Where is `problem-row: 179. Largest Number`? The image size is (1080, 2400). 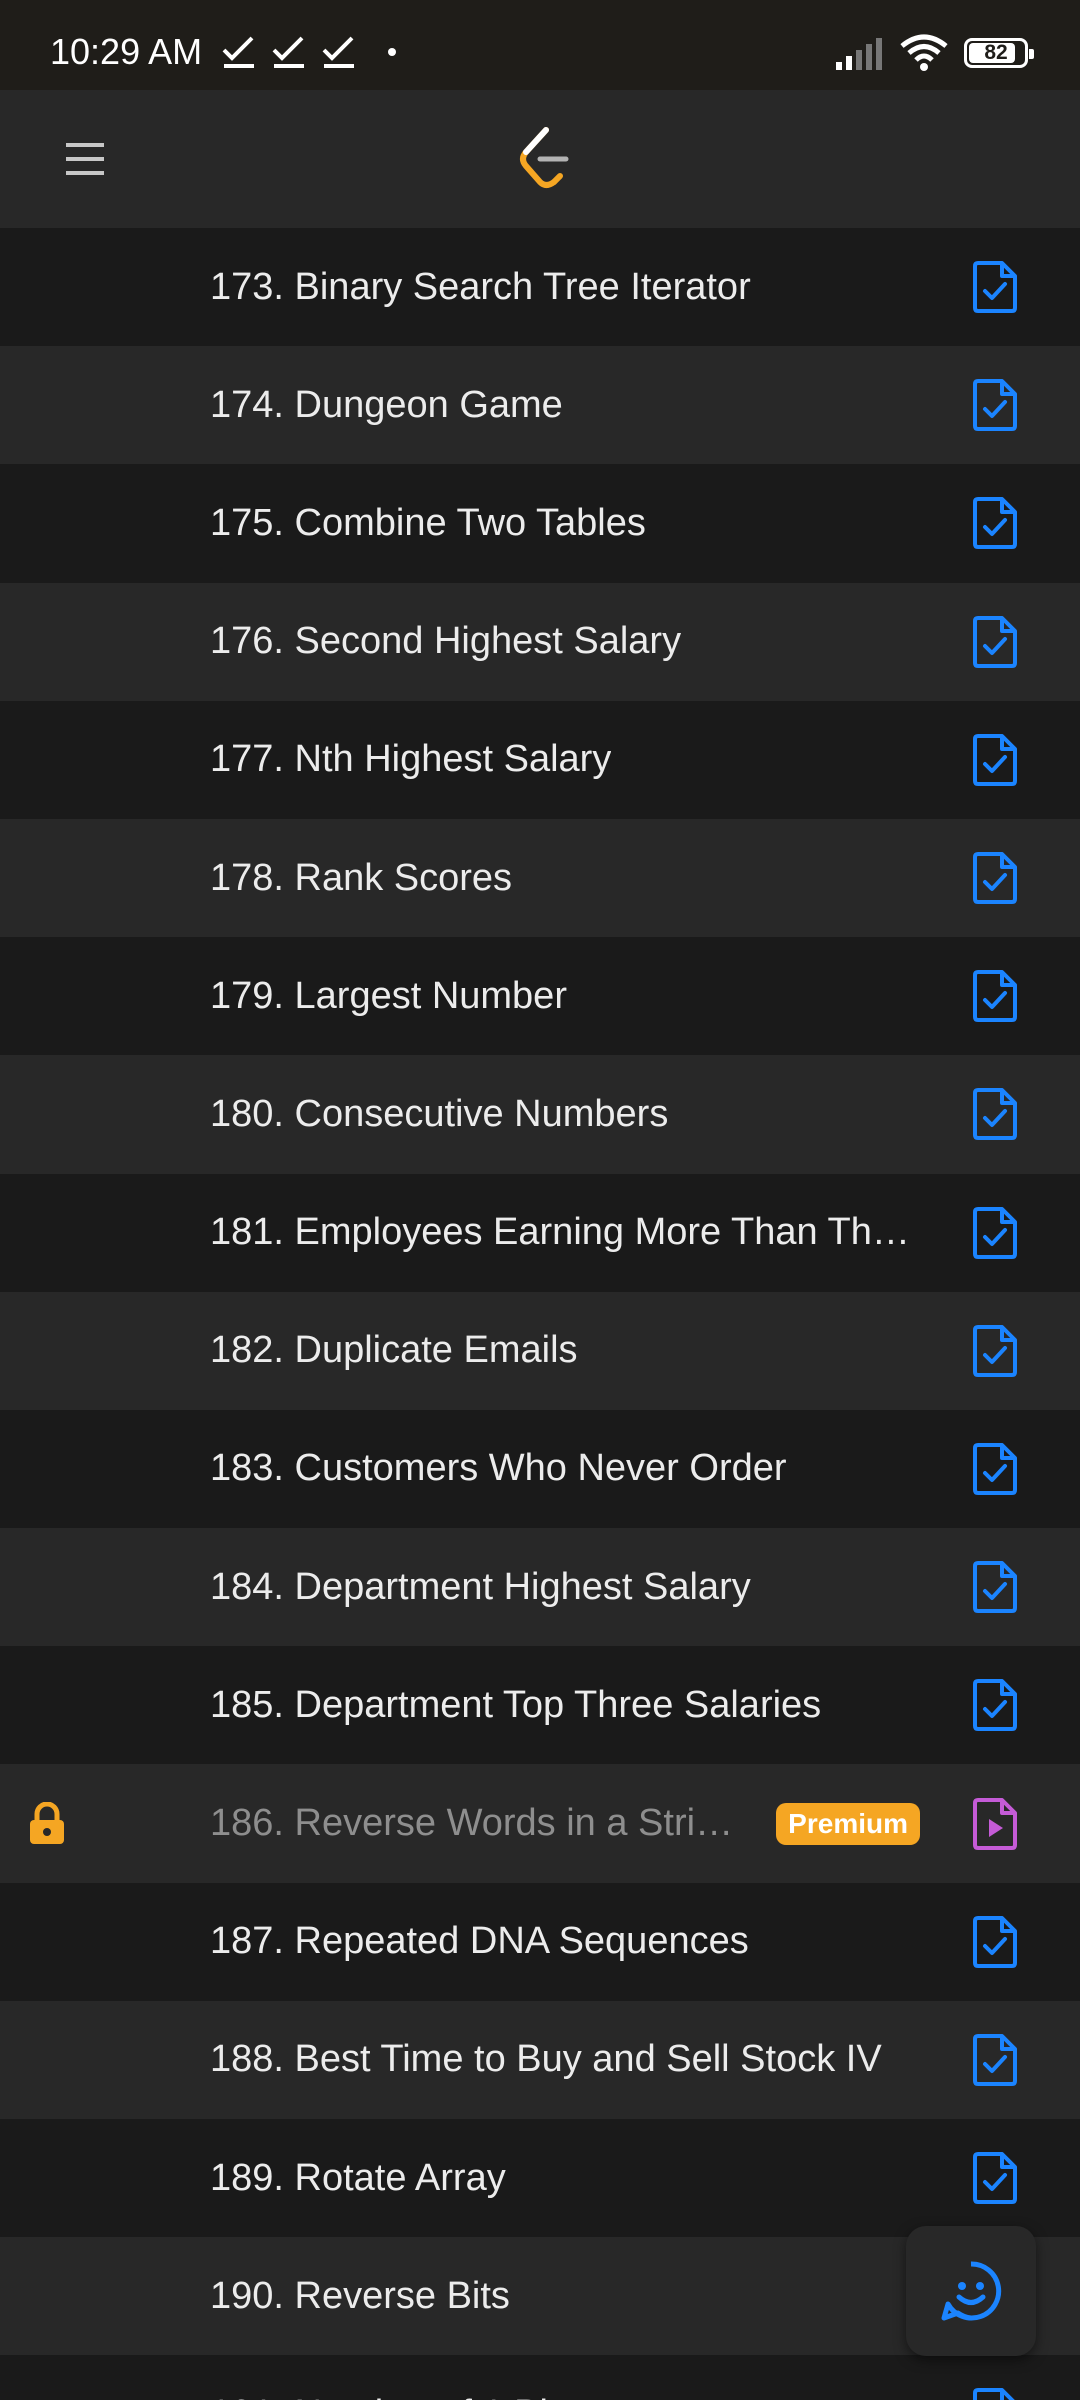 problem-row: 179. Largest Number is located at coordinates (540, 996).